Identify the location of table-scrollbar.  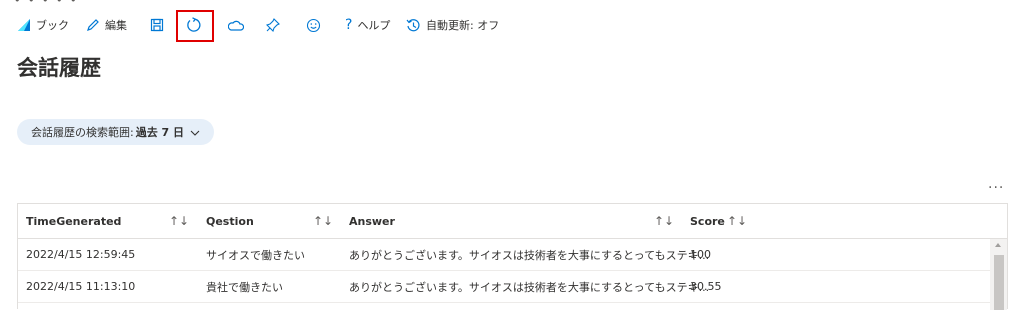
(998, 274).